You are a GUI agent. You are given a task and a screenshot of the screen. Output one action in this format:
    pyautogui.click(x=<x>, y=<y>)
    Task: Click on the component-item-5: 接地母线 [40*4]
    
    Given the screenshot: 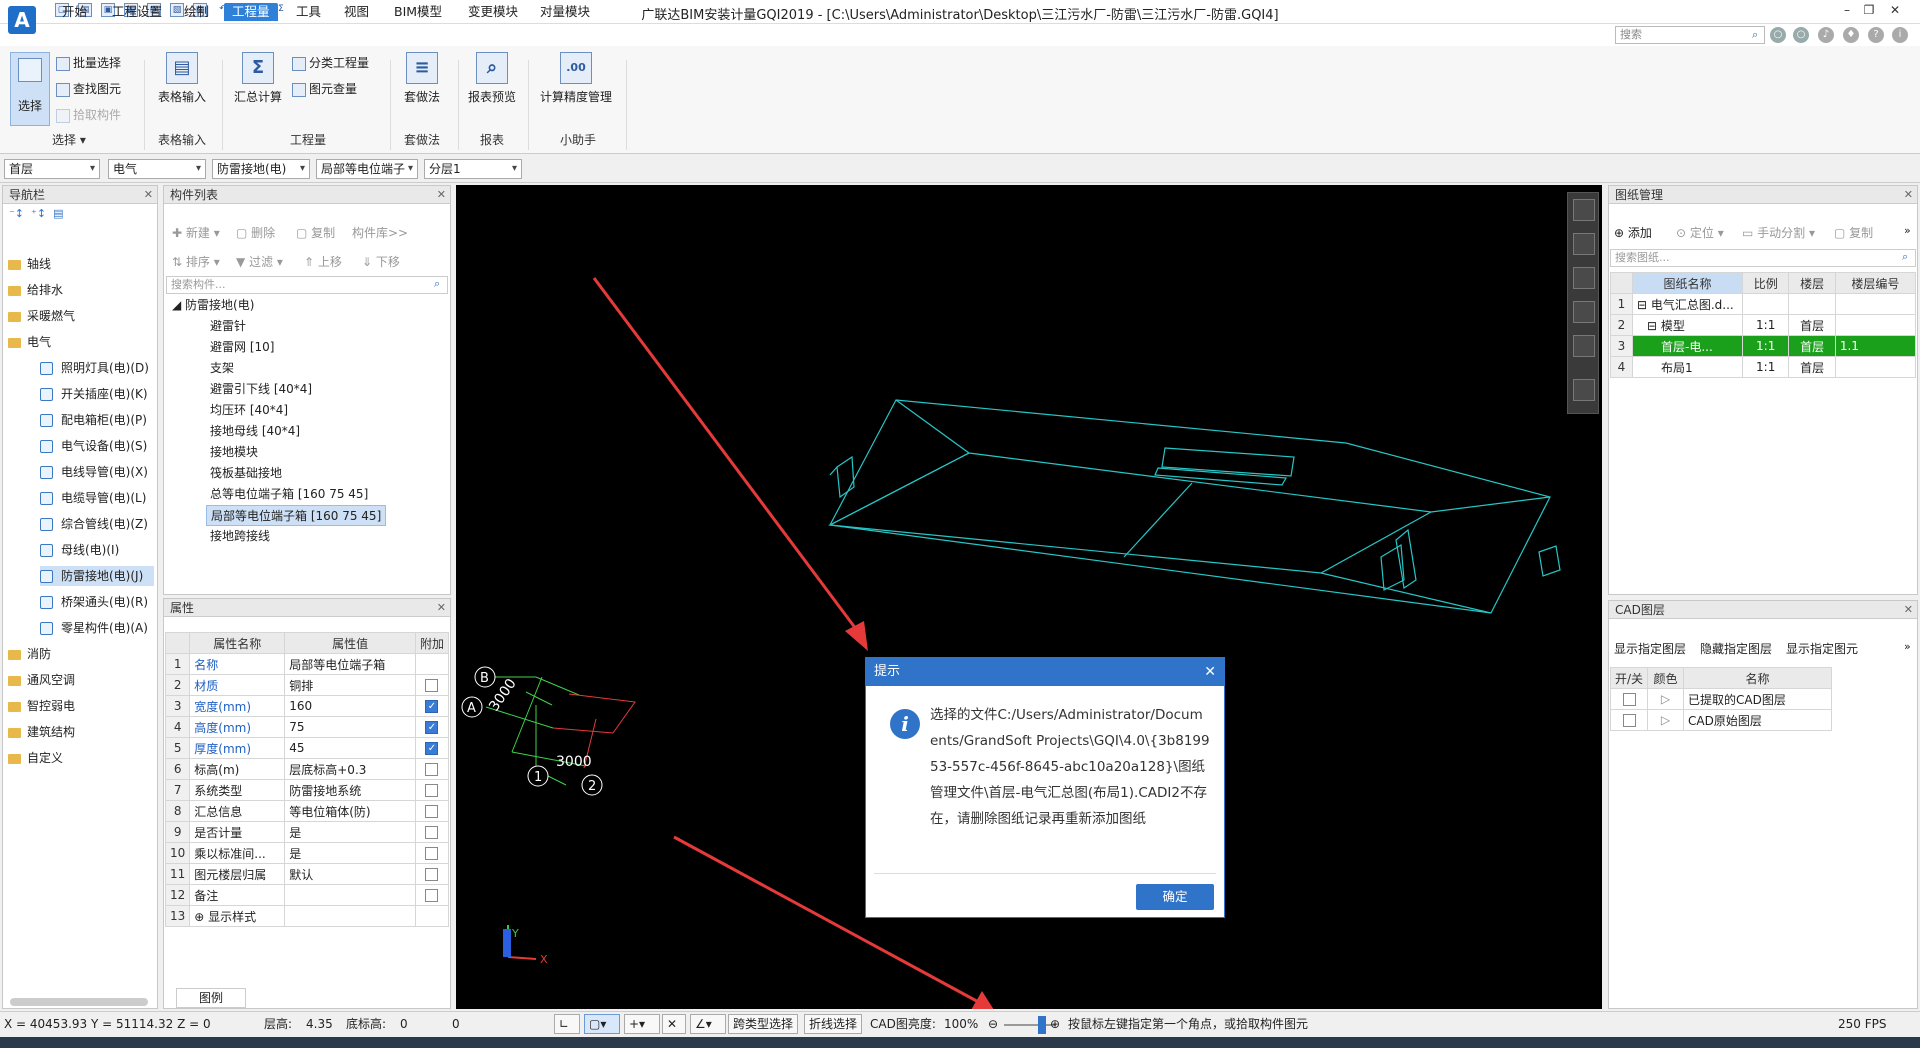 What is the action you would take?
    pyautogui.click(x=255, y=431)
    